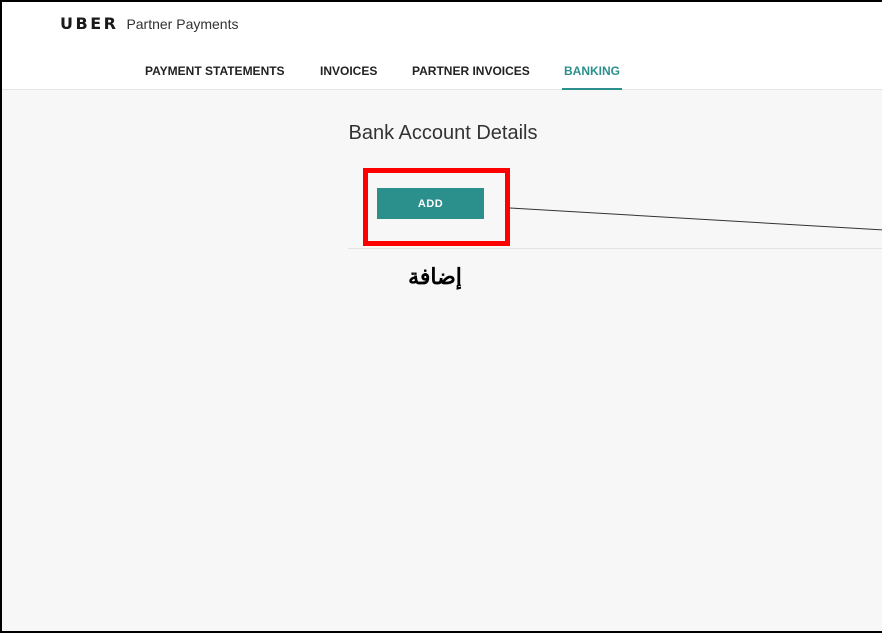 The height and width of the screenshot is (633, 882). I want to click on callout-line, so click(695, 219).